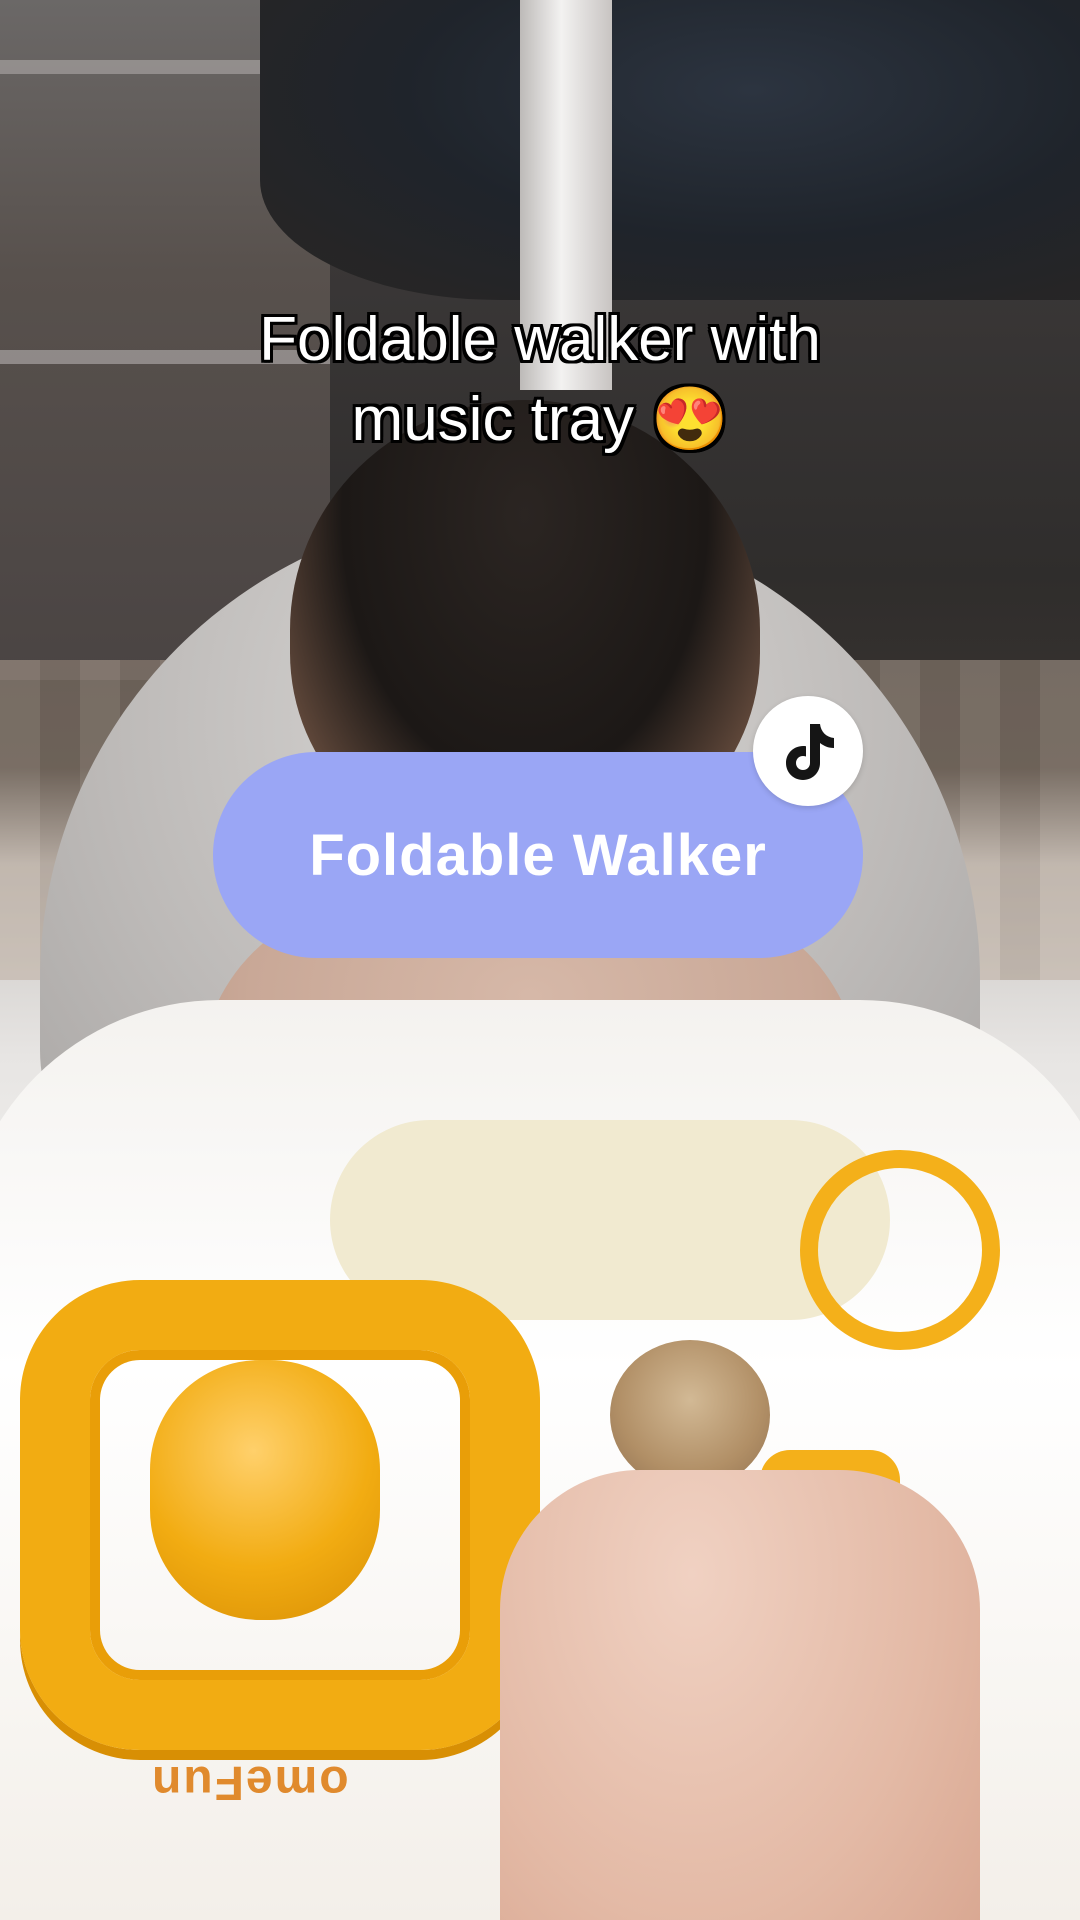 This screenshot has width=1080, height=1920. Describe the element at coordinates (740, 1695) in the screenshot. I see `adult-hand` at that location.